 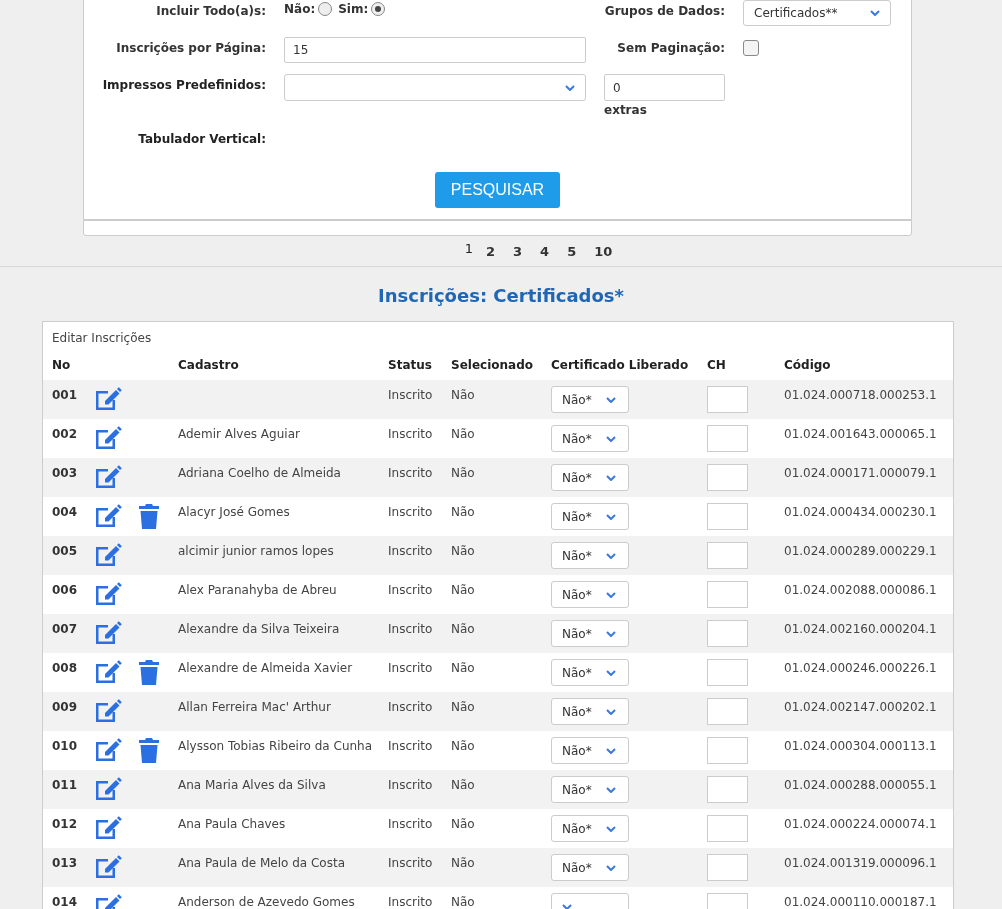 I want to click on page-link: 5, so click(x=572, y=251).